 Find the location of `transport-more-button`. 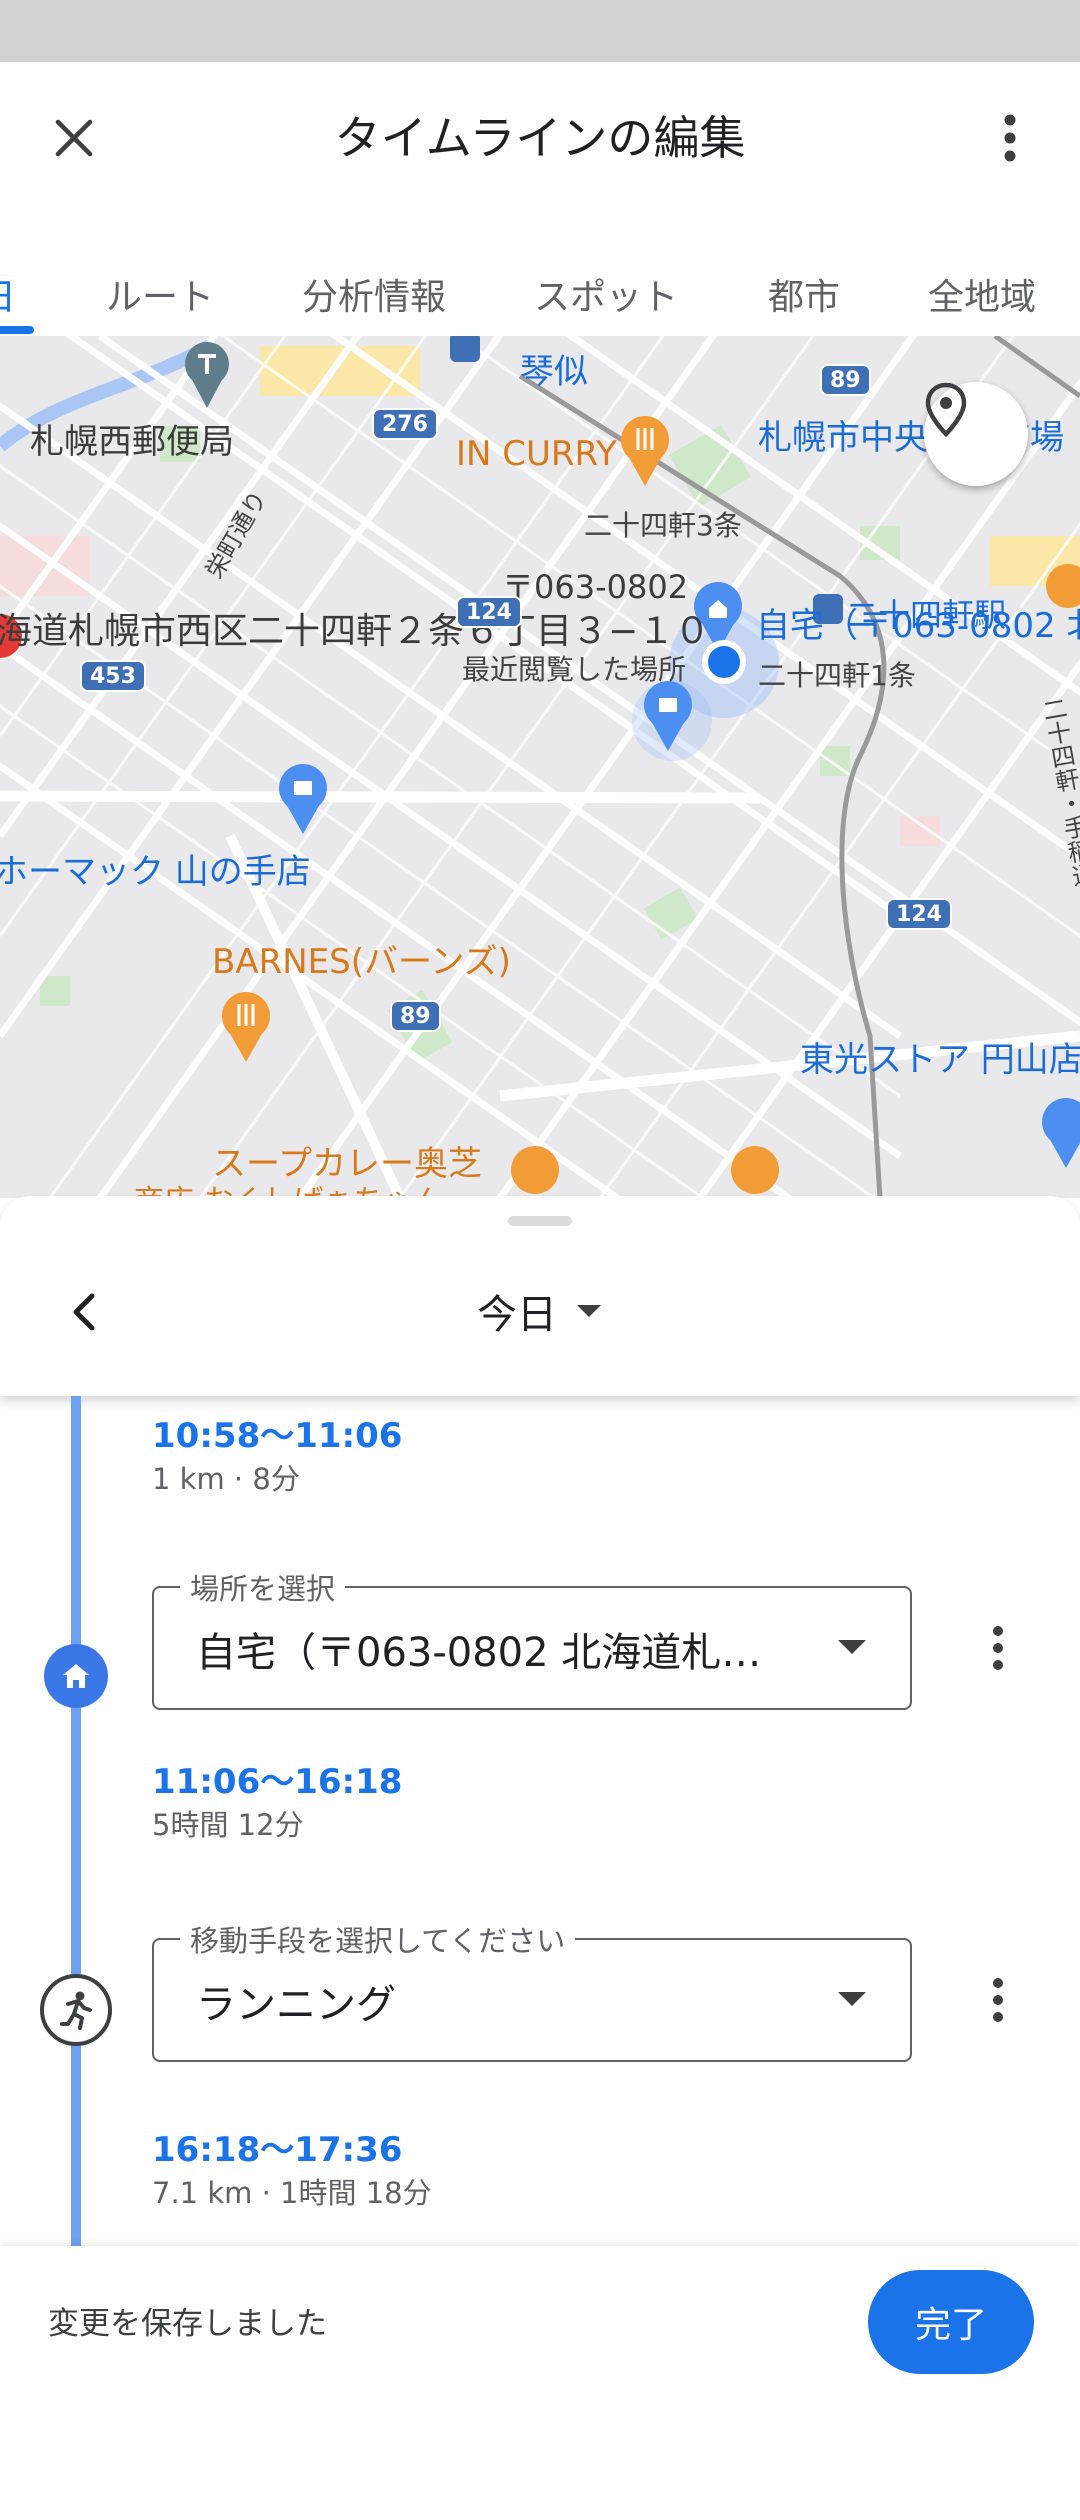

transport-more-button is located at coordinates (998, 2000).